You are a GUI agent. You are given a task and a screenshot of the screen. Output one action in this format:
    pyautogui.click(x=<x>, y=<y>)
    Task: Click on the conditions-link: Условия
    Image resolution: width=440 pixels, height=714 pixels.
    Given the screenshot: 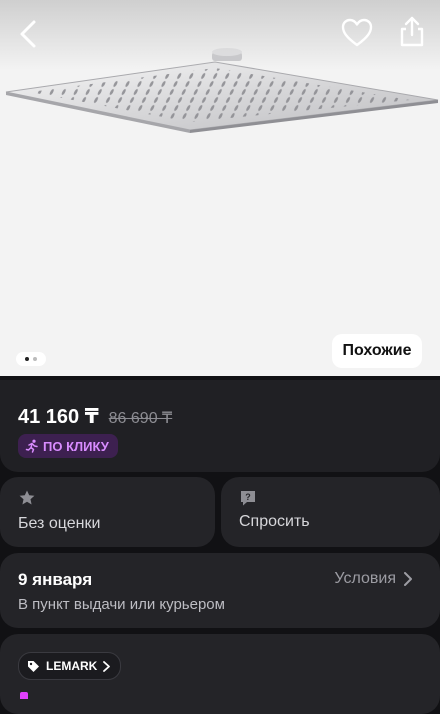 What is the action you would take?
    pyautogui.click(x=373, y=579)
    